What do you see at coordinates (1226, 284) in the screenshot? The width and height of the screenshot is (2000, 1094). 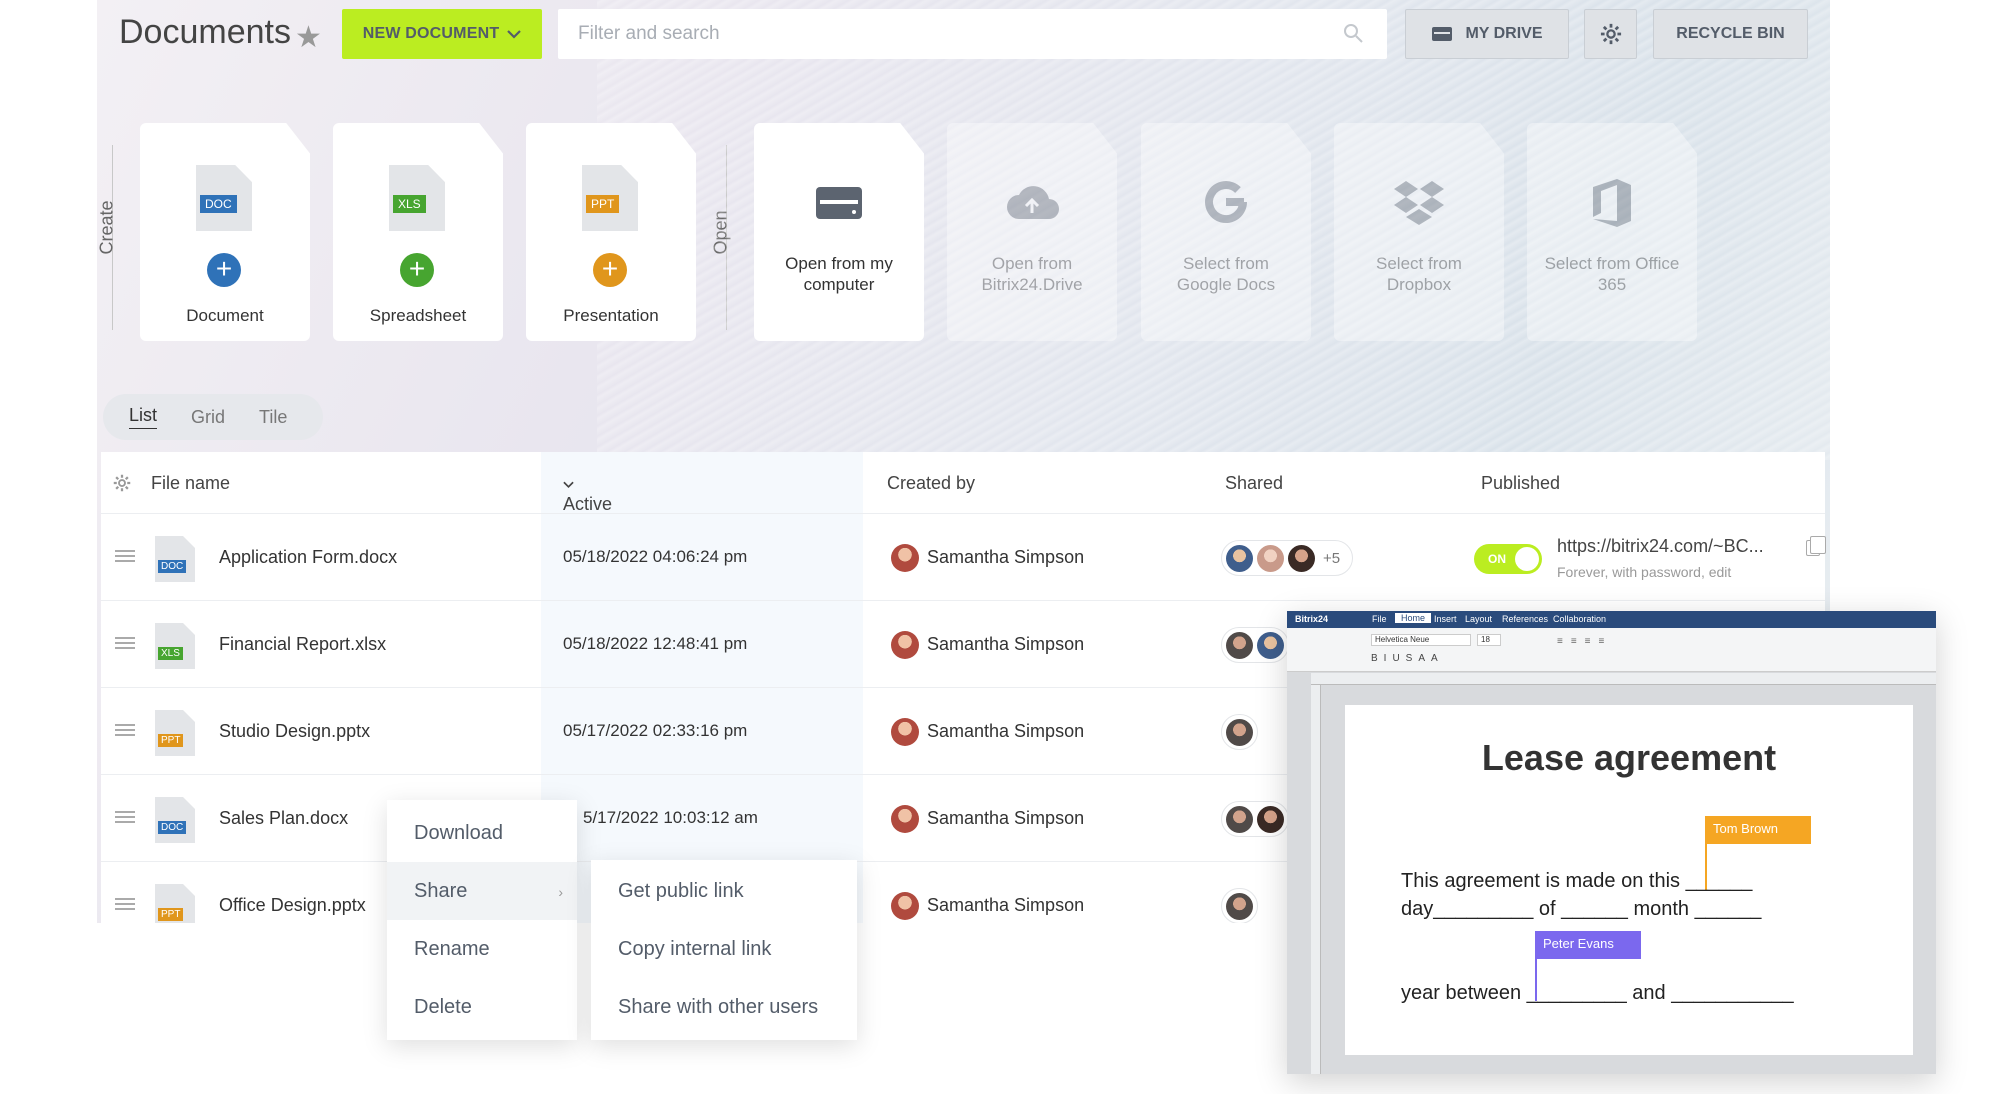 I see `open-line2: Google Docs` at bounding box center [1226, 284].